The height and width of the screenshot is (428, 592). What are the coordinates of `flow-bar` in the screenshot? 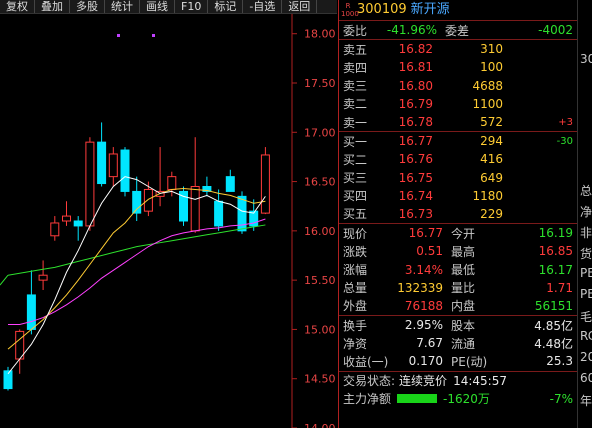 It's located at (417, 399).